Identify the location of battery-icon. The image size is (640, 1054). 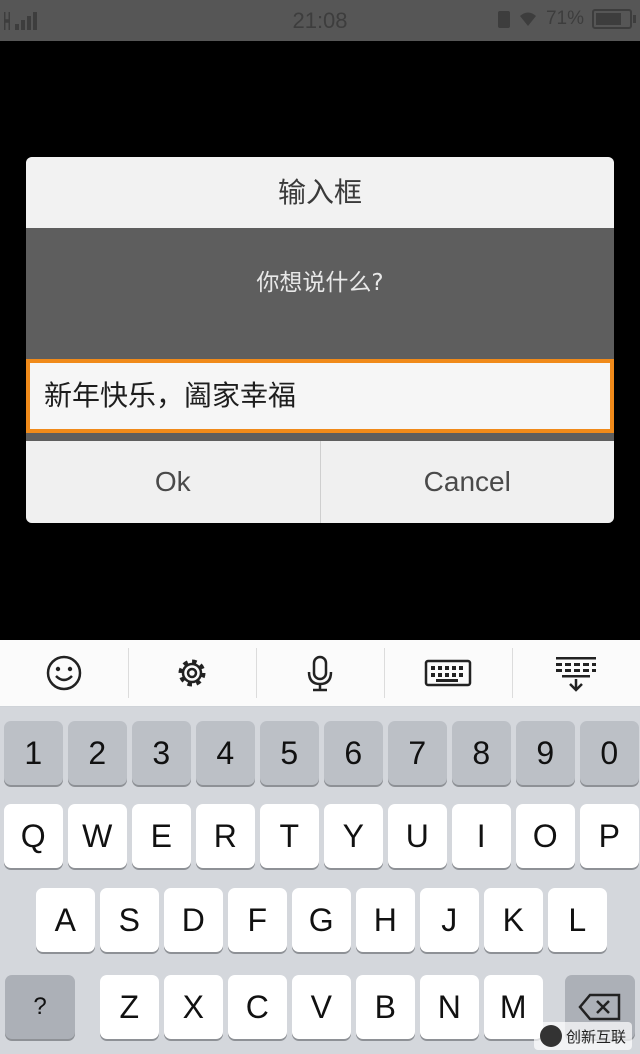
(614, 19).